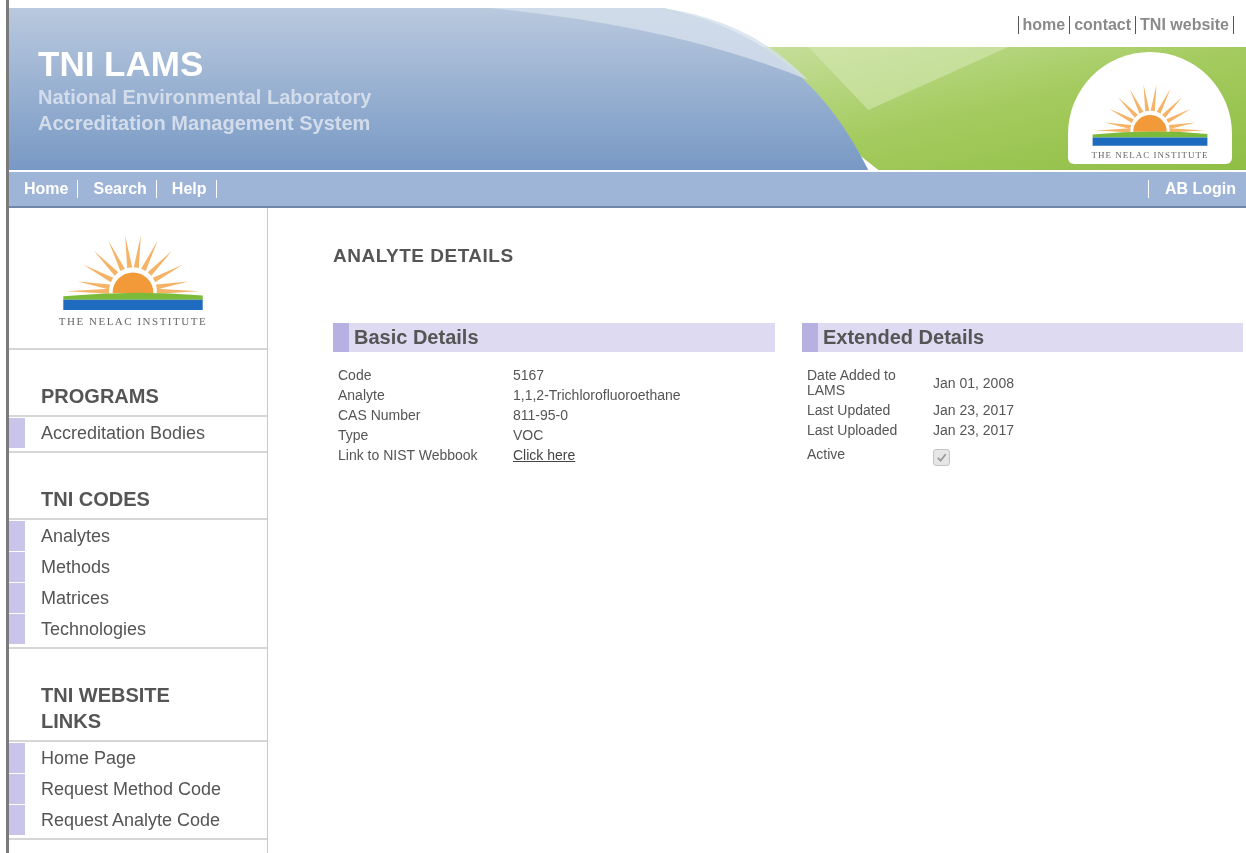 Image resolution: width=1246 pixels, height=853 pixels. Describe the element at coordinates (540, 415) in the screenshot. I see `field-value: 811-95-0` at that location.